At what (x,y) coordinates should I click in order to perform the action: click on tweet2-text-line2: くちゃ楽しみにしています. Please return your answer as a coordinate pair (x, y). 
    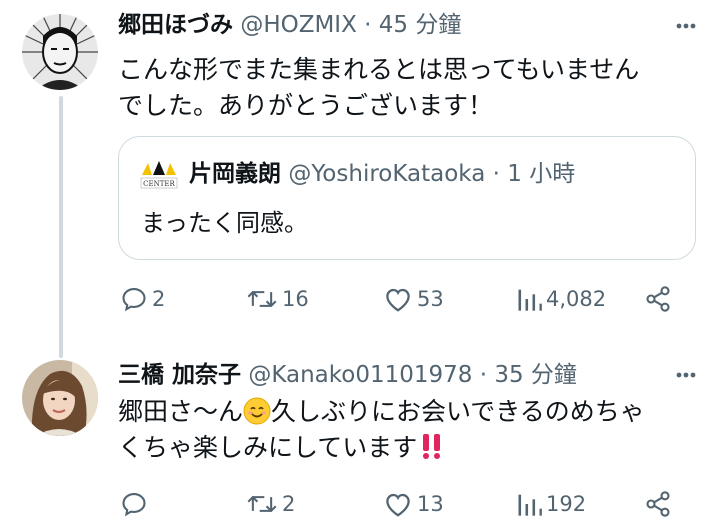
    Looking at the image, I should click on (281, 450).